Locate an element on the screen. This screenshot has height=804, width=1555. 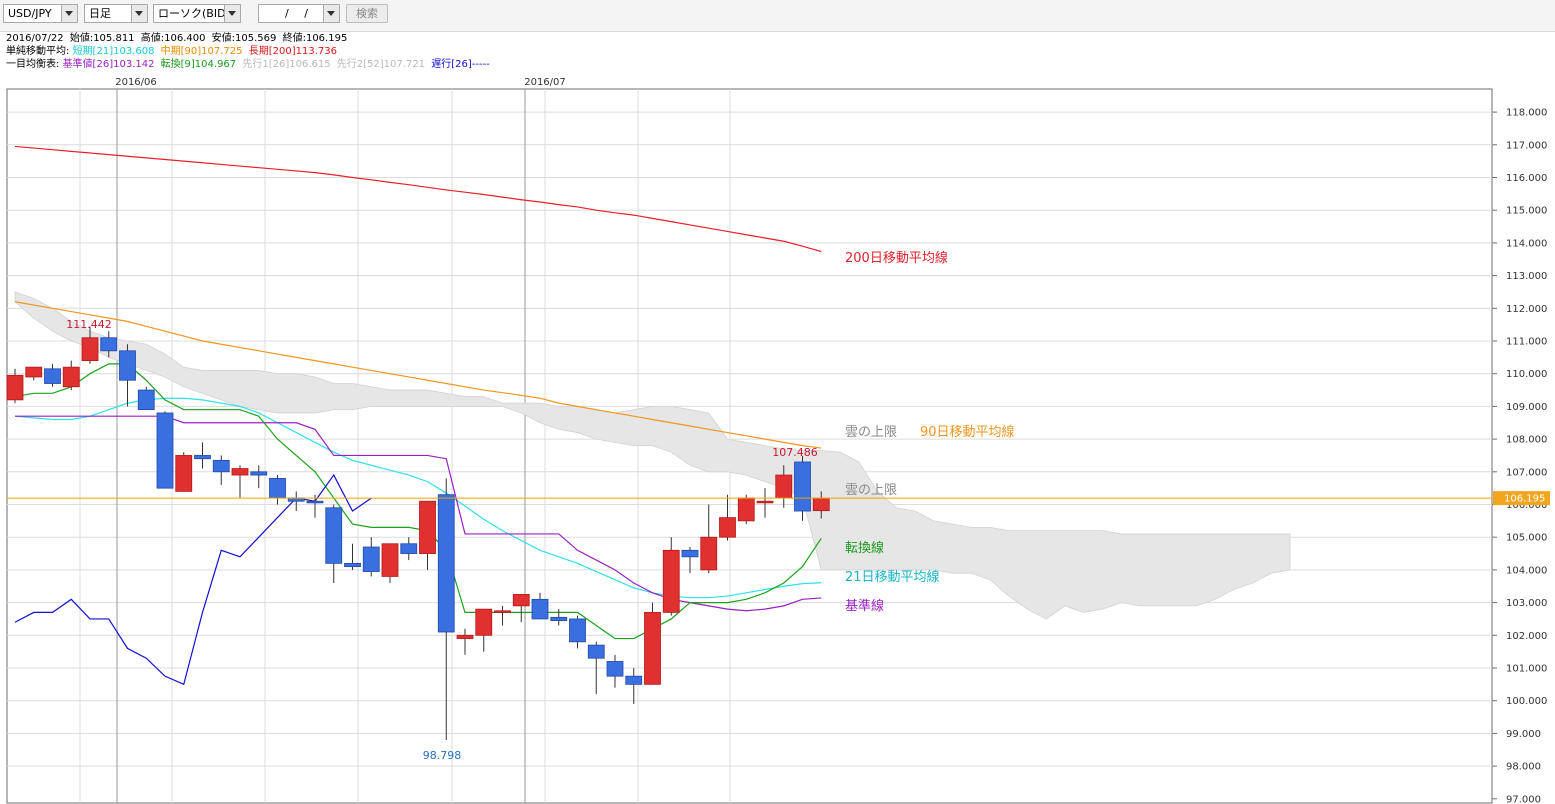
y-tick-label: 98.000 is located at coordinates (1523, 767).